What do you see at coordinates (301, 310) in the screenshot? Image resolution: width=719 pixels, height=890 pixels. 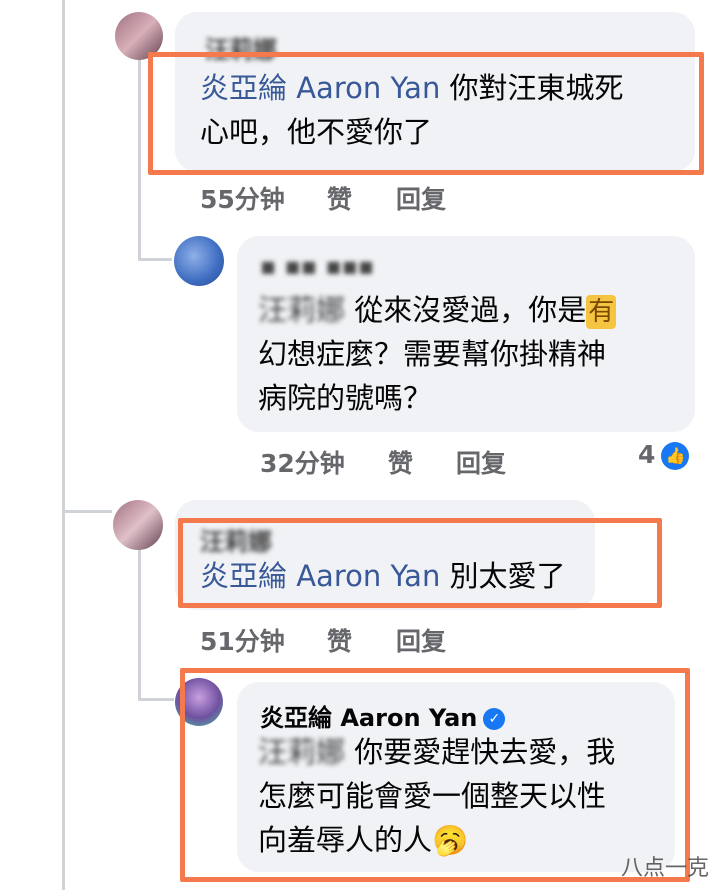 I see `mention-link: 汪莉娜` at bounding box center [301, 310].